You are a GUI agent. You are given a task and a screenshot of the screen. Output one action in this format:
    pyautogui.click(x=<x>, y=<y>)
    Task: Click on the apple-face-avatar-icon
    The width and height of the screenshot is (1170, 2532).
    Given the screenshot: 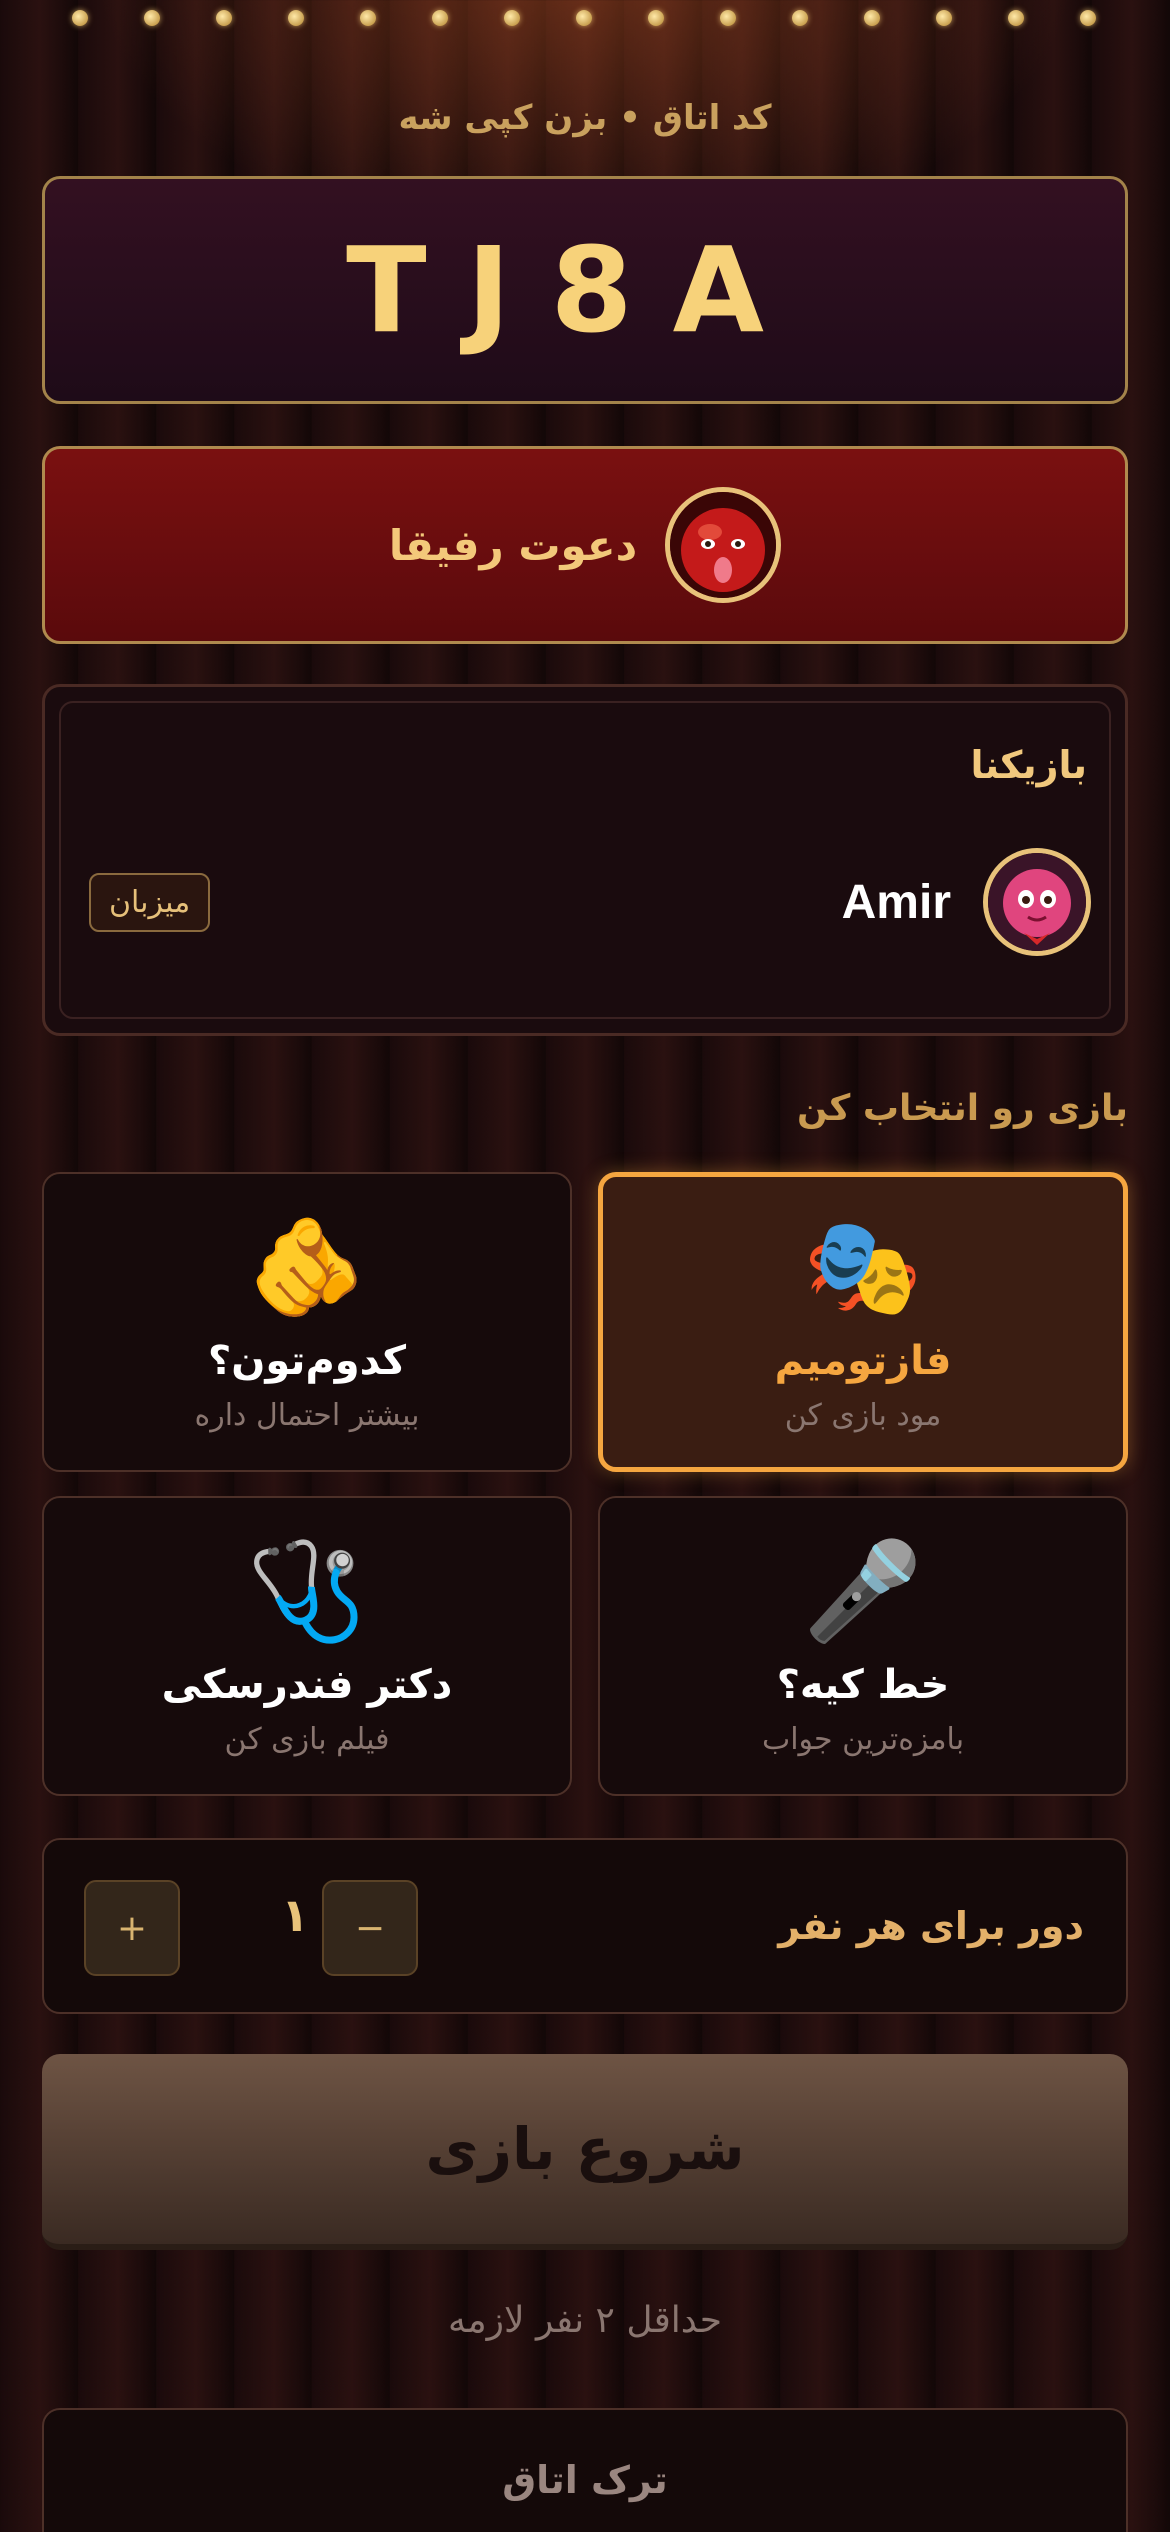 What is the action you would take?
    pyautogui.click(x=723, y=545)
    